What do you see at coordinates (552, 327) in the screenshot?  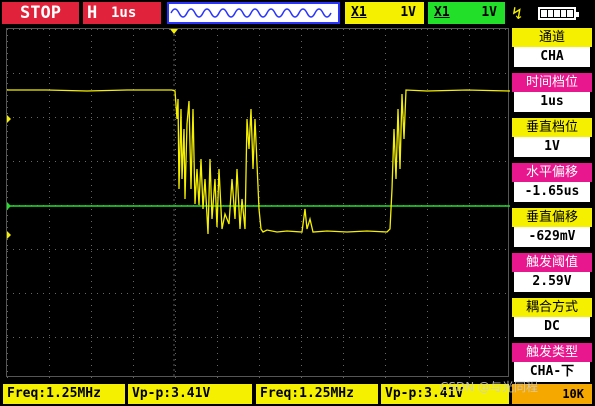 I see `panel-item-value: DC` at bounding box center [552, 327].